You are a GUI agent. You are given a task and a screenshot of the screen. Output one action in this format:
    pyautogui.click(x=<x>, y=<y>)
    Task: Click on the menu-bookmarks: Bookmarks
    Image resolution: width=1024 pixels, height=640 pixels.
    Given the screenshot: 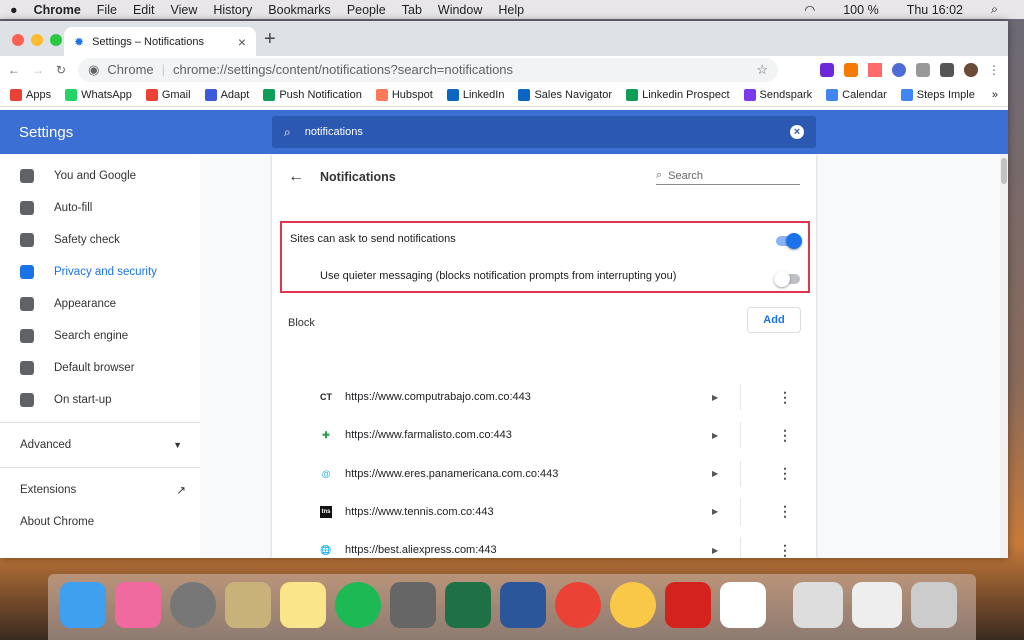 What is the action you would take?
    pyautogui.click(x=299, y=10)
    